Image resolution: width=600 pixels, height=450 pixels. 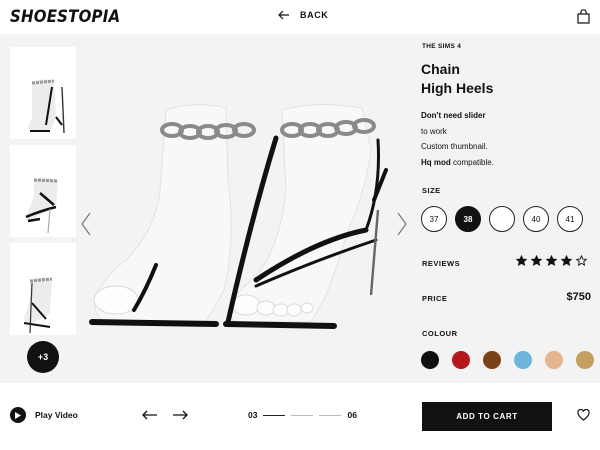 I want to click on rating-stars, so click(x=551, y=260).